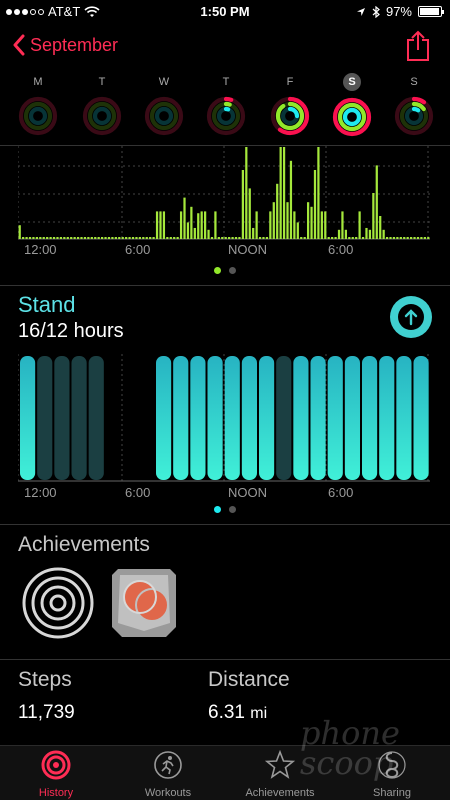 The width and height of the screenshot is (450, 800). I want to click on day-0: M, so click(38, 106).